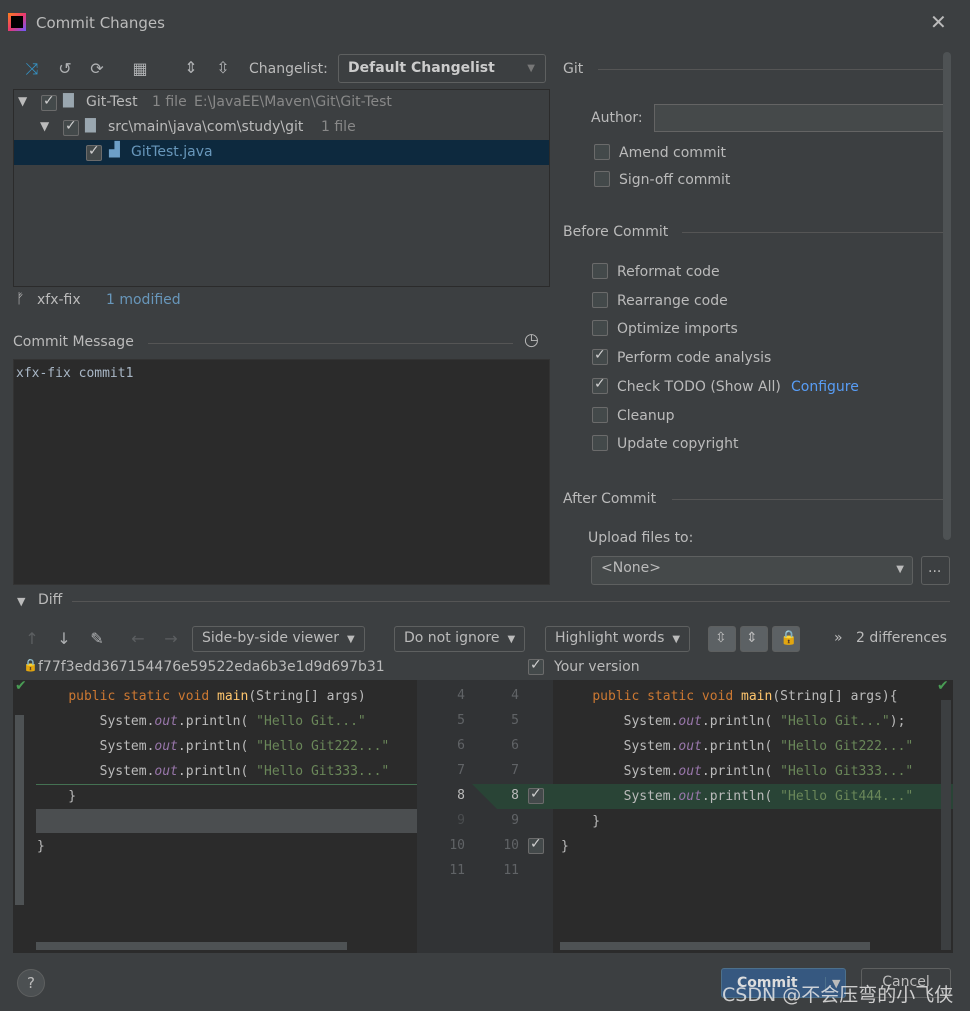 The height and width of the screenshot is (1011, 970). Describe the element at coordinates (752, 570) in the screenshot. I see `upload-files-dropdown: <None> ▼` at that location.